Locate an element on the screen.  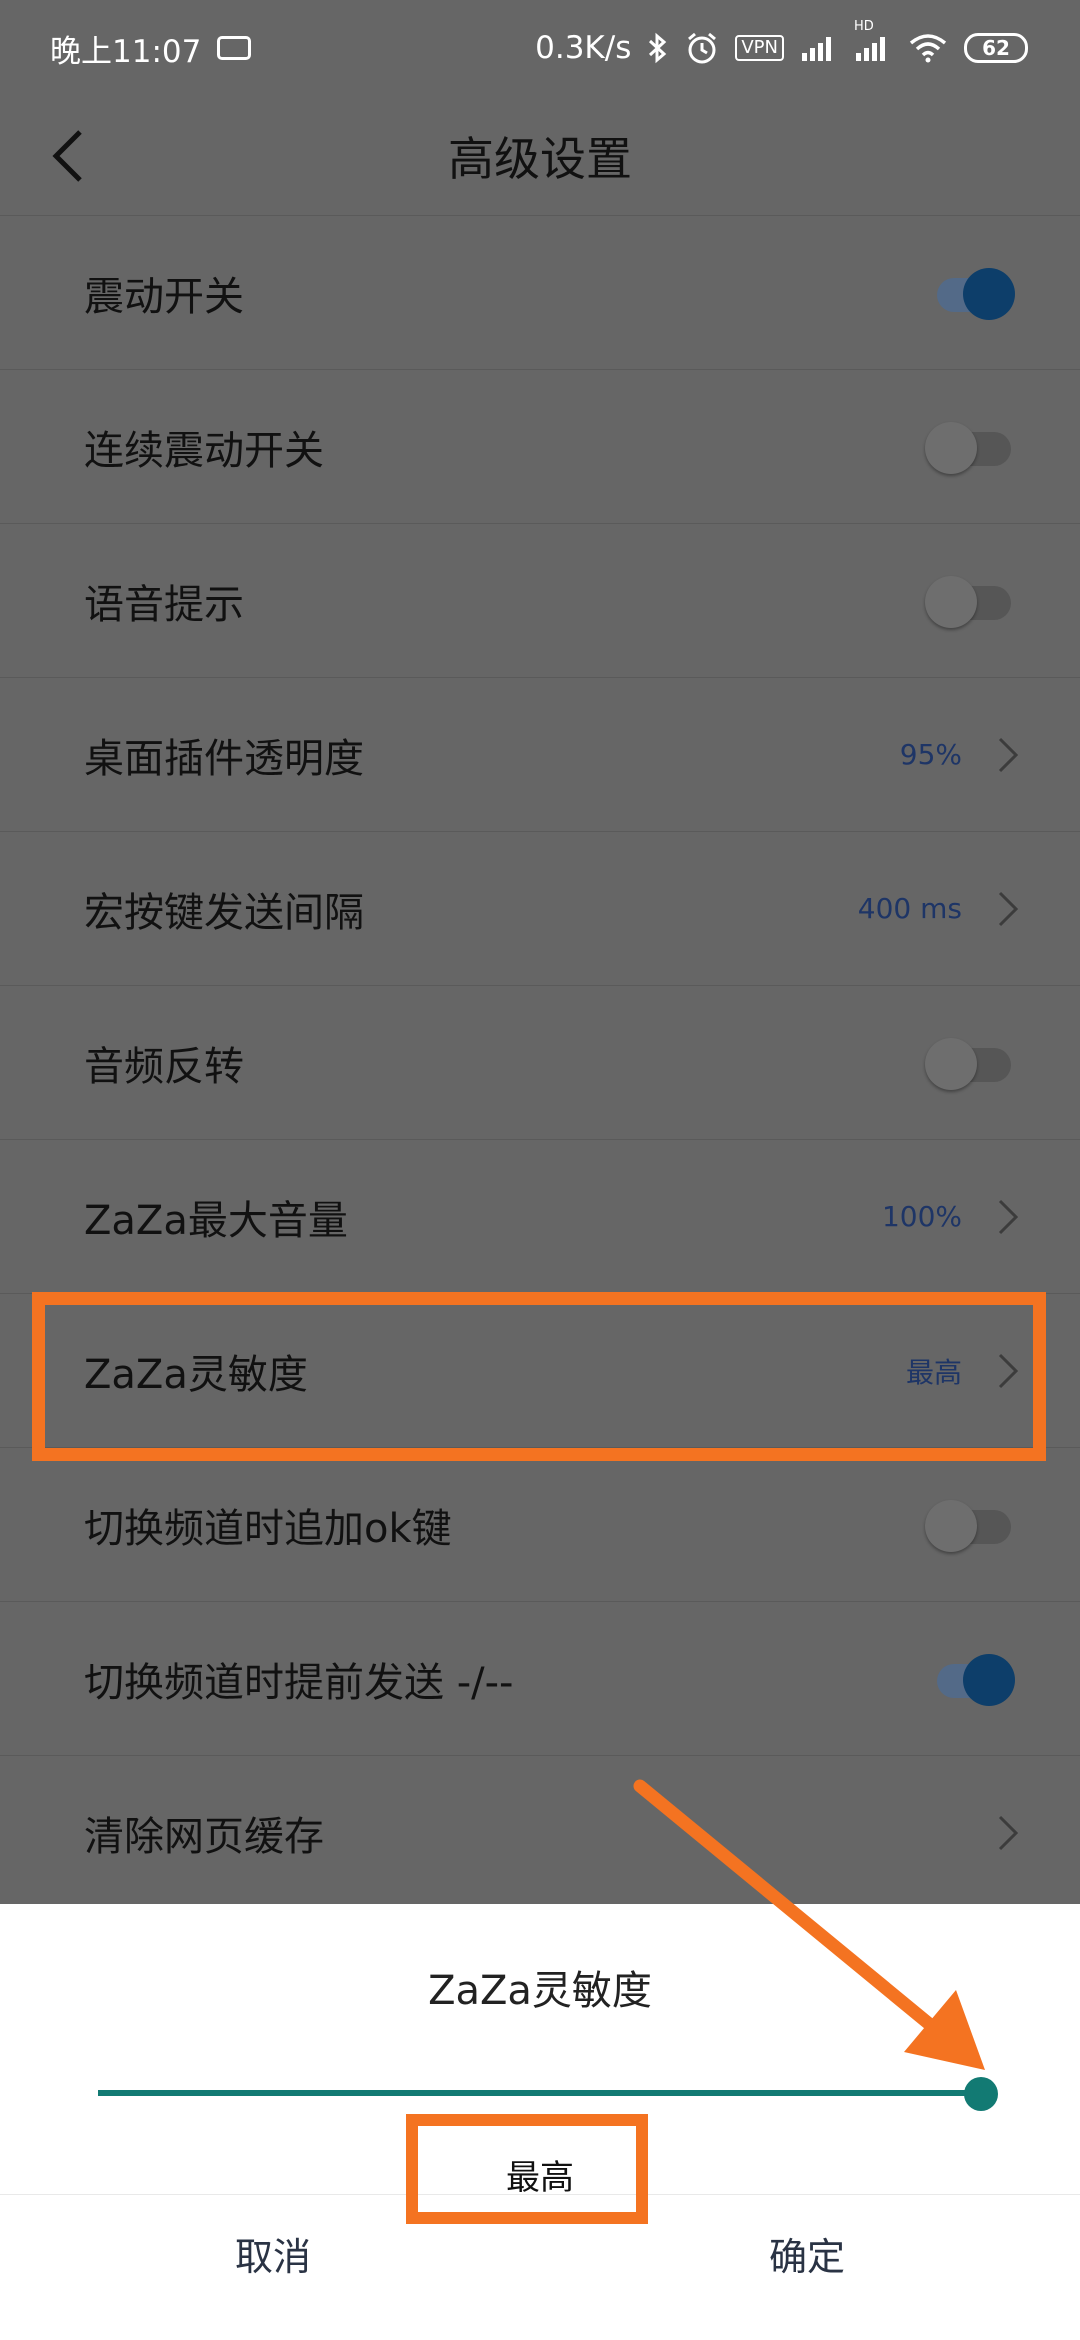
battery-level: 62 is located at coordinates (996, 48).